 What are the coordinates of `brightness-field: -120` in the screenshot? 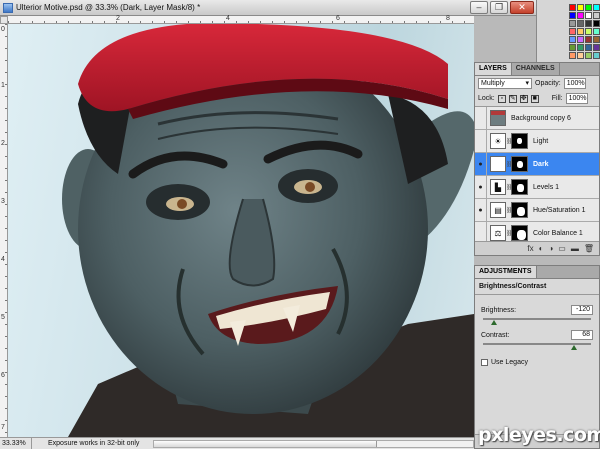 It's located at (582, 310).